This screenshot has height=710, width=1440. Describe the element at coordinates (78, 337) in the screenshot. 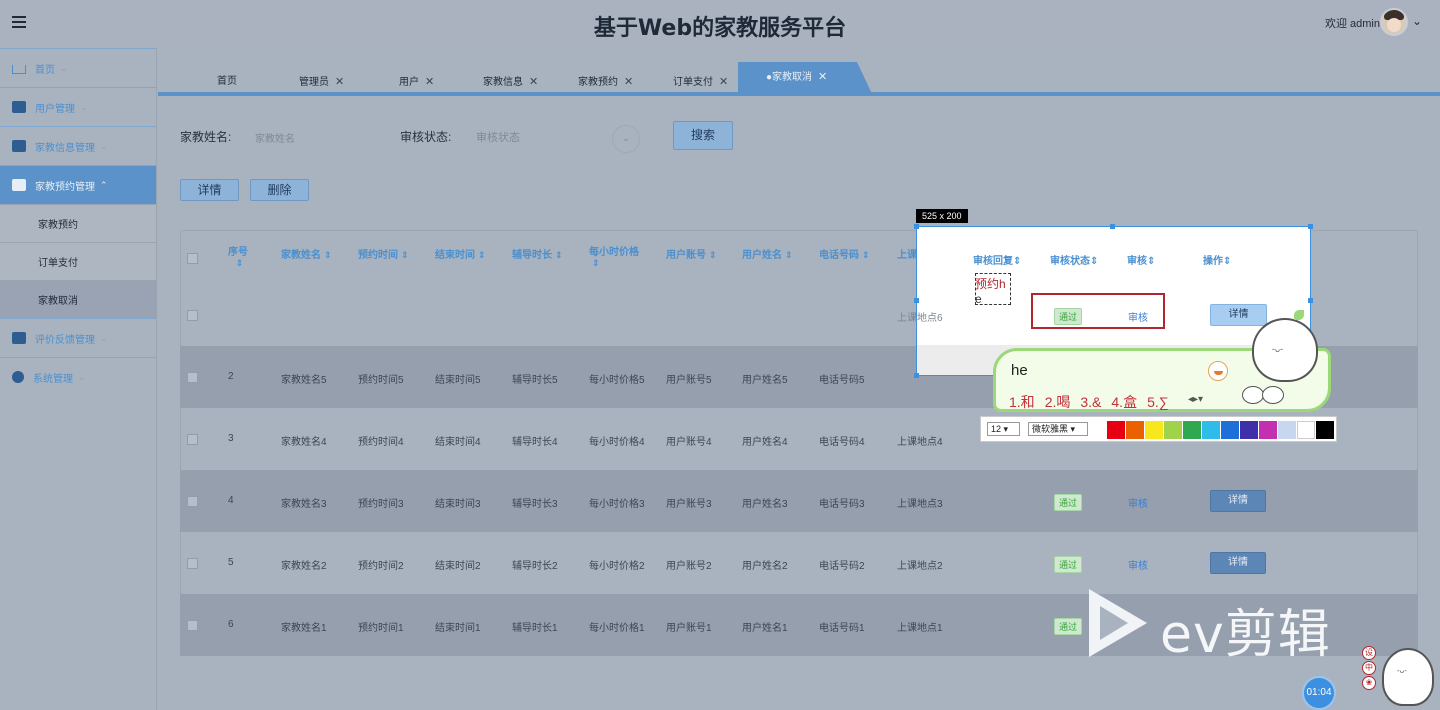

I see `sidebar-item-feedback: 评价反馈管理 ⌄` at that location.